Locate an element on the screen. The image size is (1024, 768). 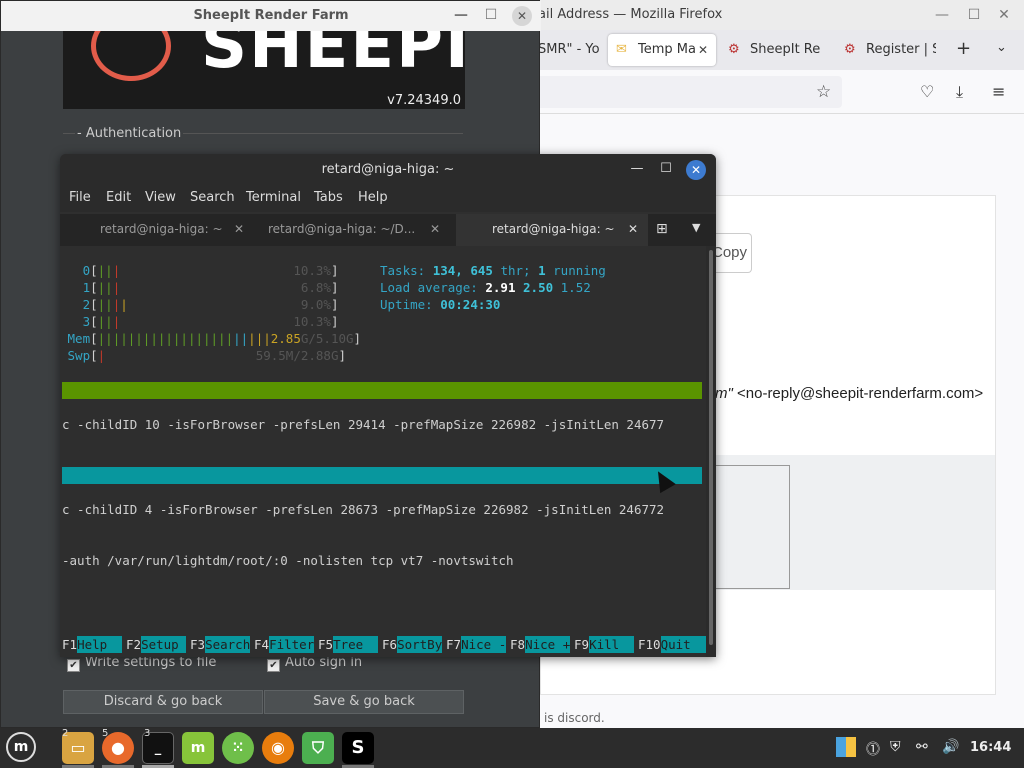
f9-kill-key: F9Kill is located at coordinates (604, 644).